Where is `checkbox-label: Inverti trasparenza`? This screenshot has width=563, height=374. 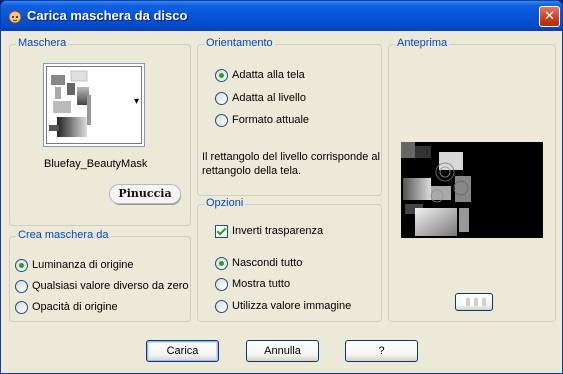
checkbox-label: Inverti trasparenza is located at coordinates (278, 231).